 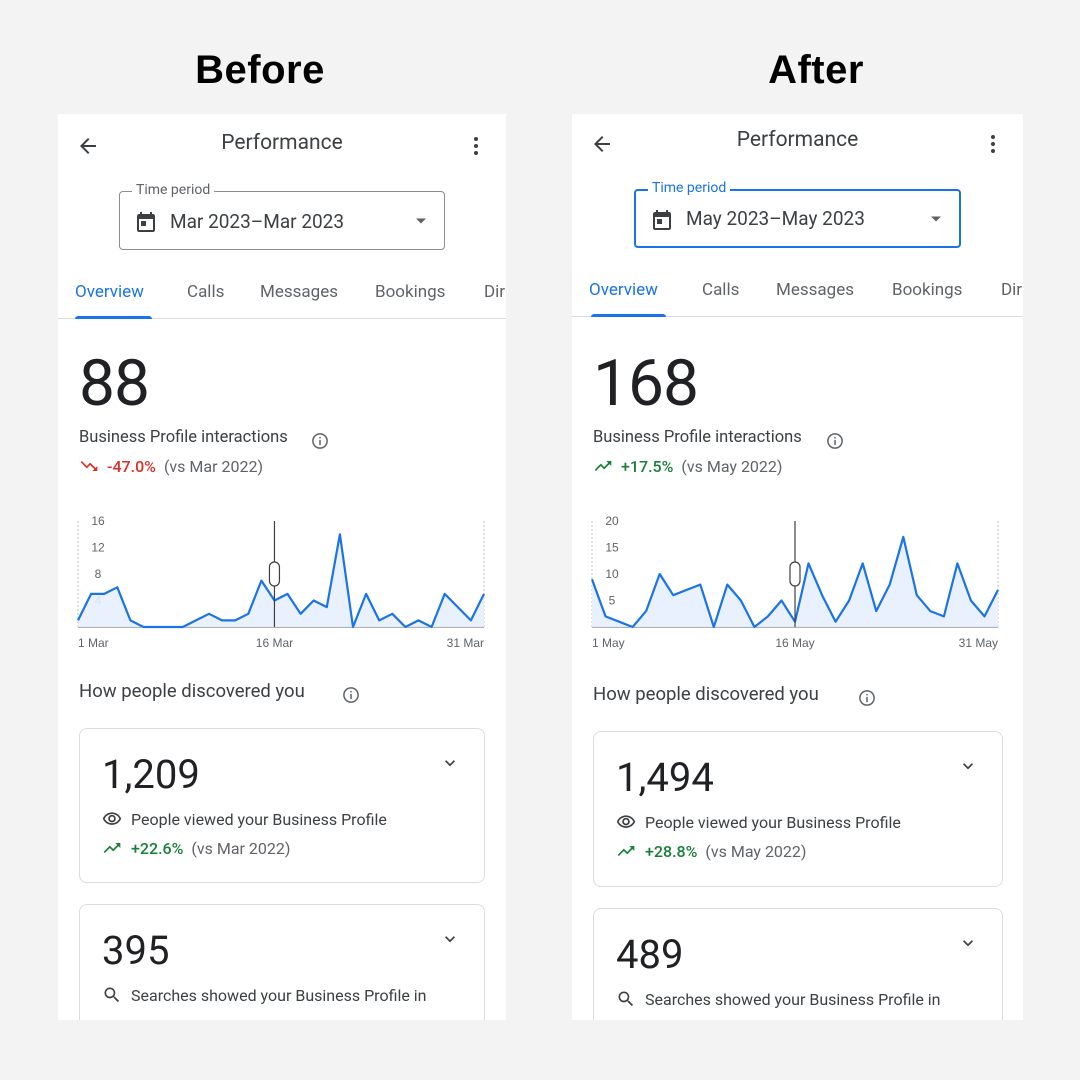 I want to click on y-tick-label: 16, so click(x=98, y=521).